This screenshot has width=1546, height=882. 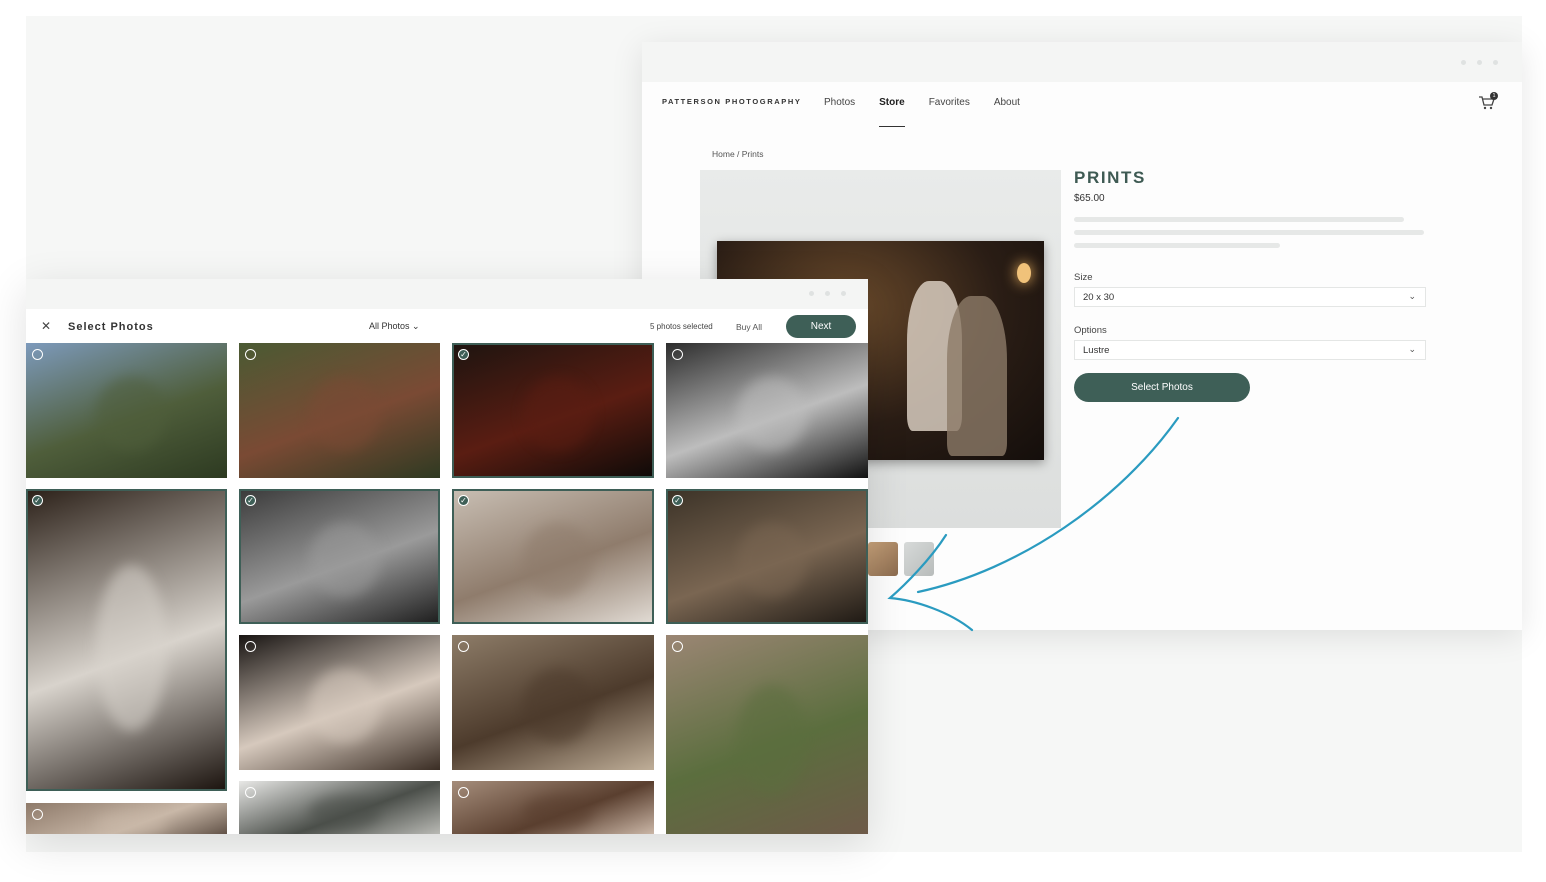 I want to click on next-button: Next, so click(x=821, y=326).